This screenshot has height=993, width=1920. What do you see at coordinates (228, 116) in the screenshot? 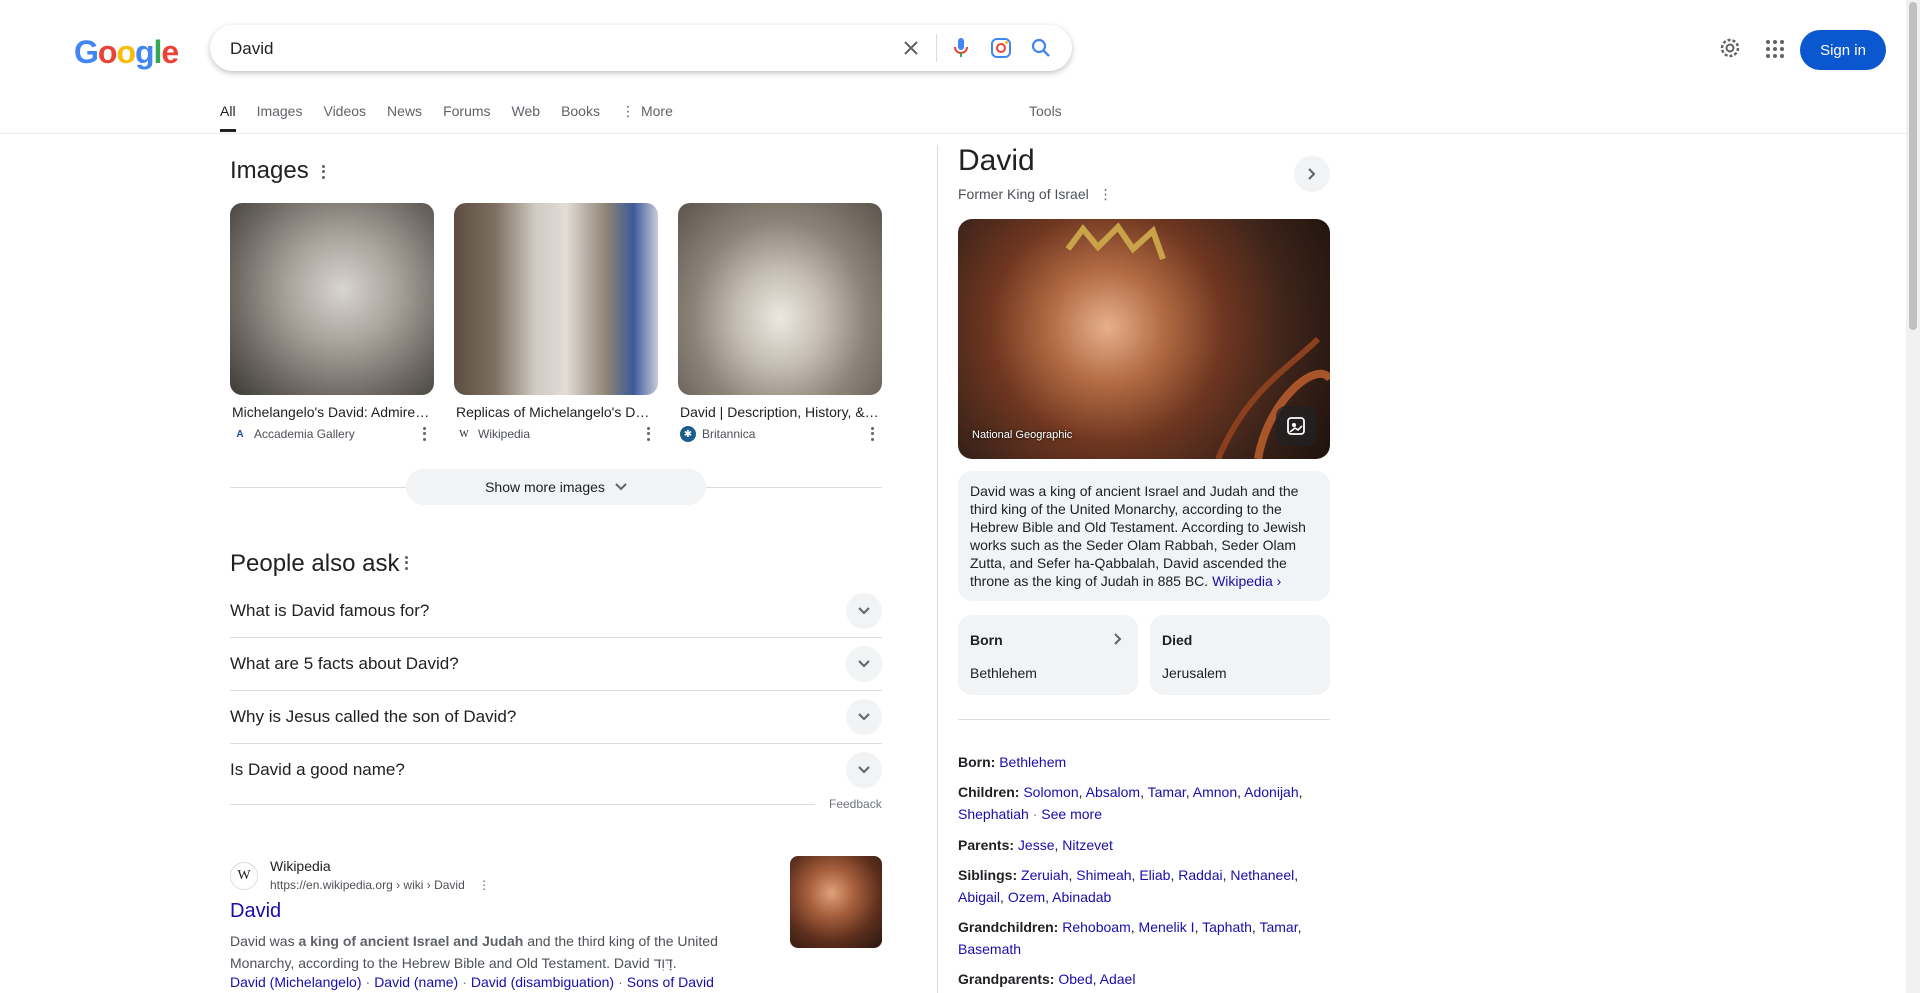
I see `tab-all: All` at bounding box center [228, 116].